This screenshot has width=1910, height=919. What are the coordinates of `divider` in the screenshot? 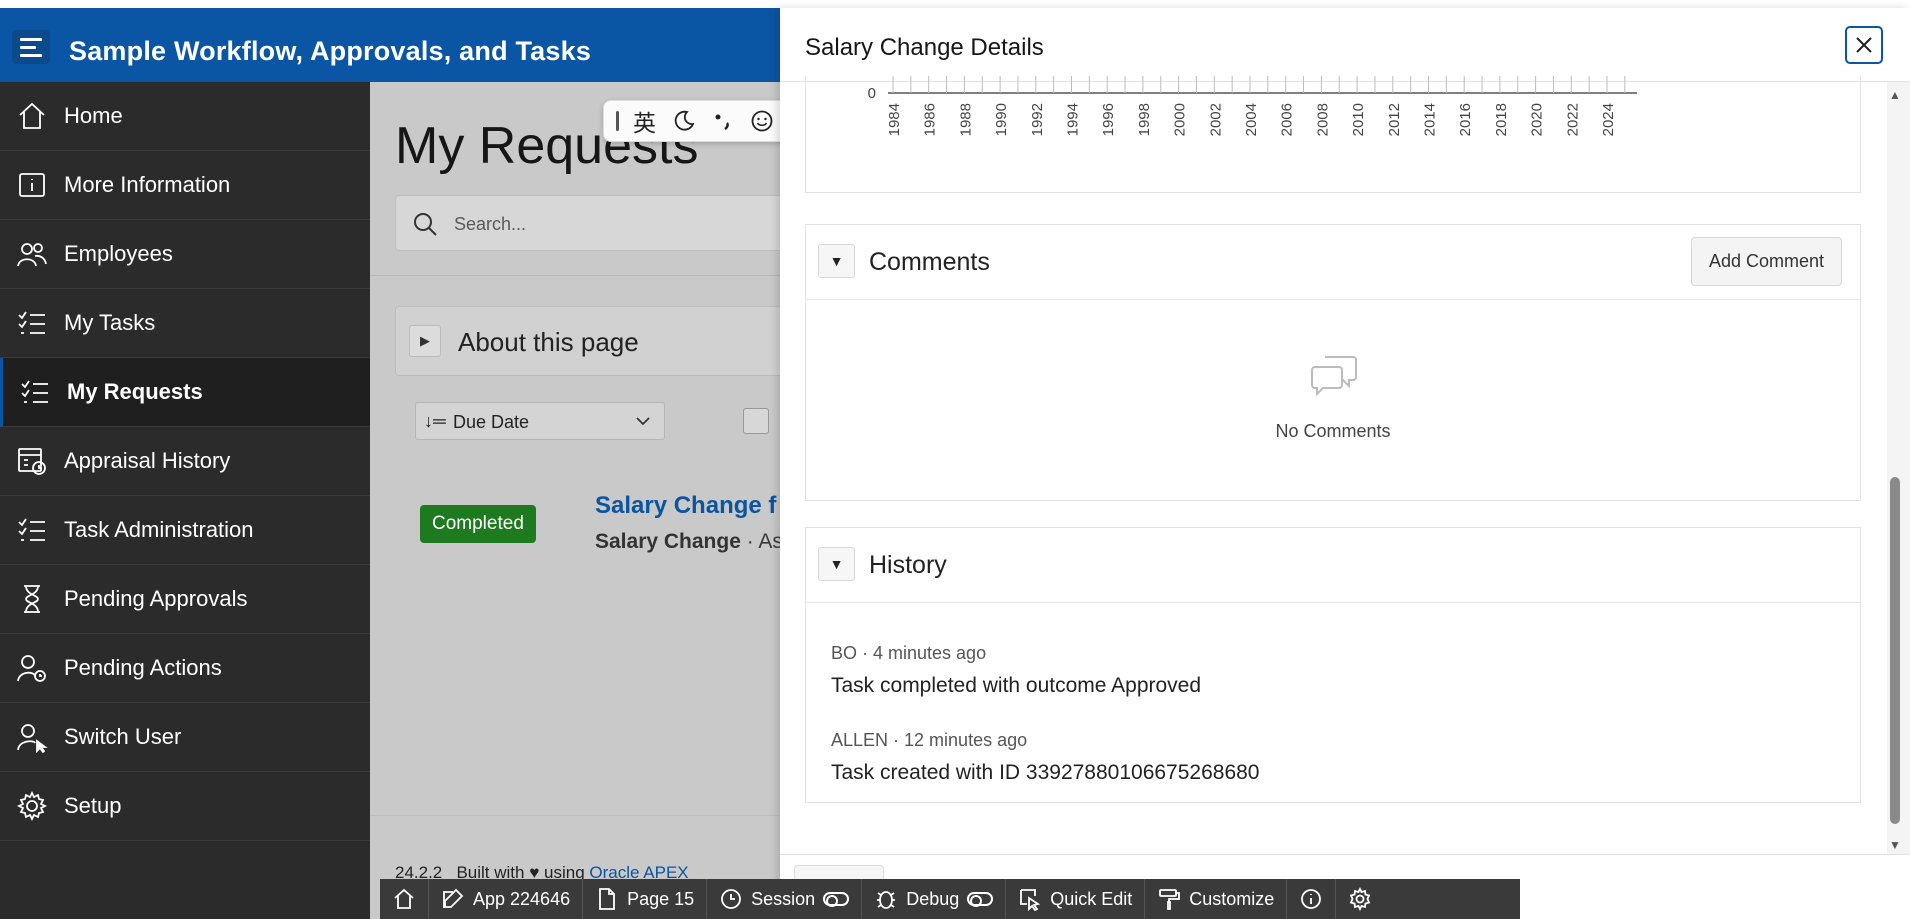 It's located at (575, 275).